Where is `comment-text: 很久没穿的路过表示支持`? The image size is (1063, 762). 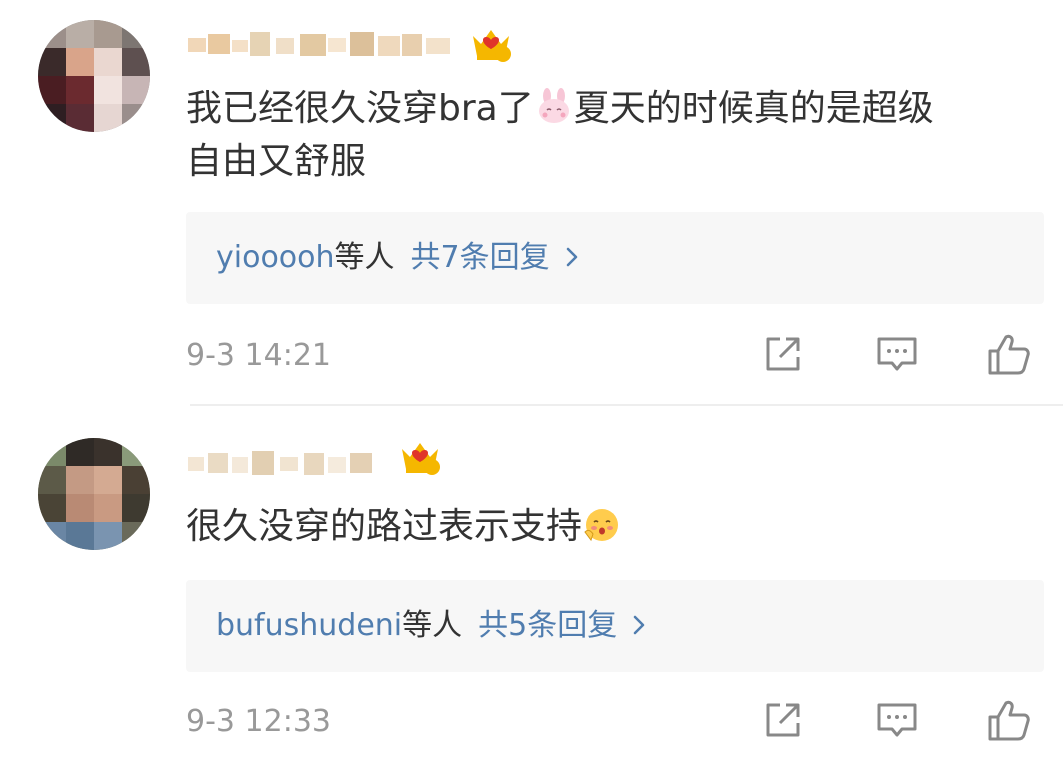
comment-text: 很久没穿的路过表示支持 is located at coordinates (404, 527).